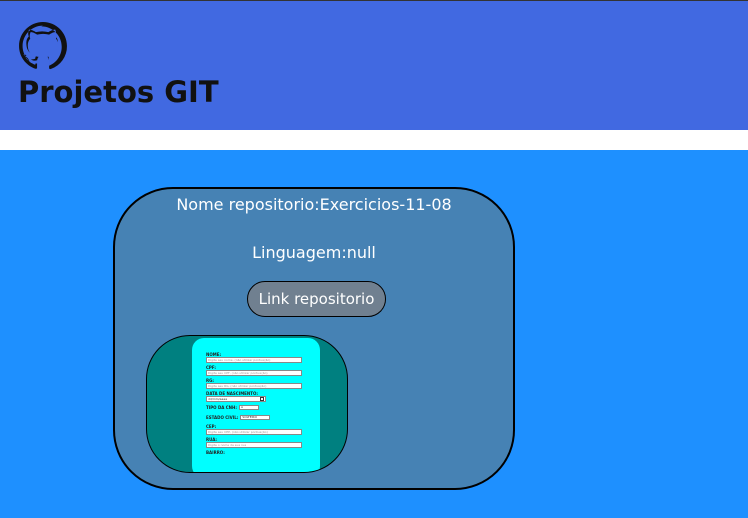 The width and height of the screenshot is (748, 518). Describe the element at coordinates (254, 373) in the screenshot. I see `form-input-cpf: Digite seu CPF, (não utilizar pontuação)` at that location.